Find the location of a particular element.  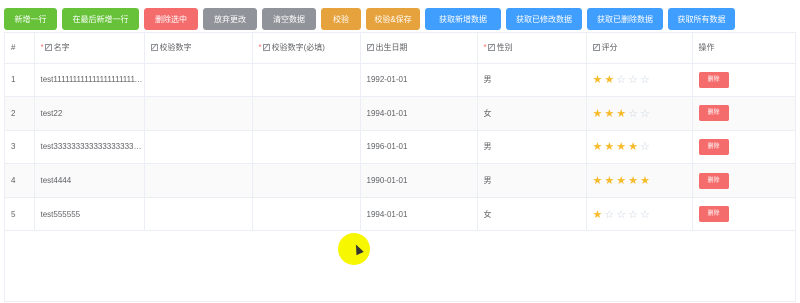

cell-rating: ★★★★★ is located at coordinates (639, 180).